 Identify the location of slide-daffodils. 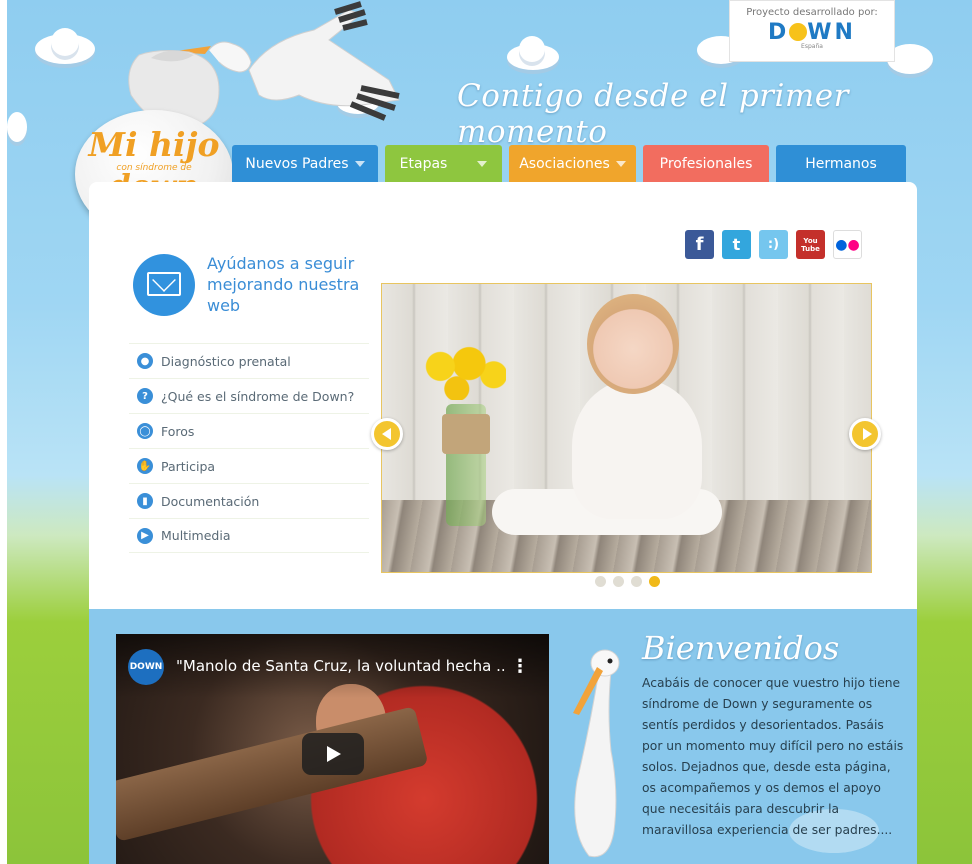
(465, 372).